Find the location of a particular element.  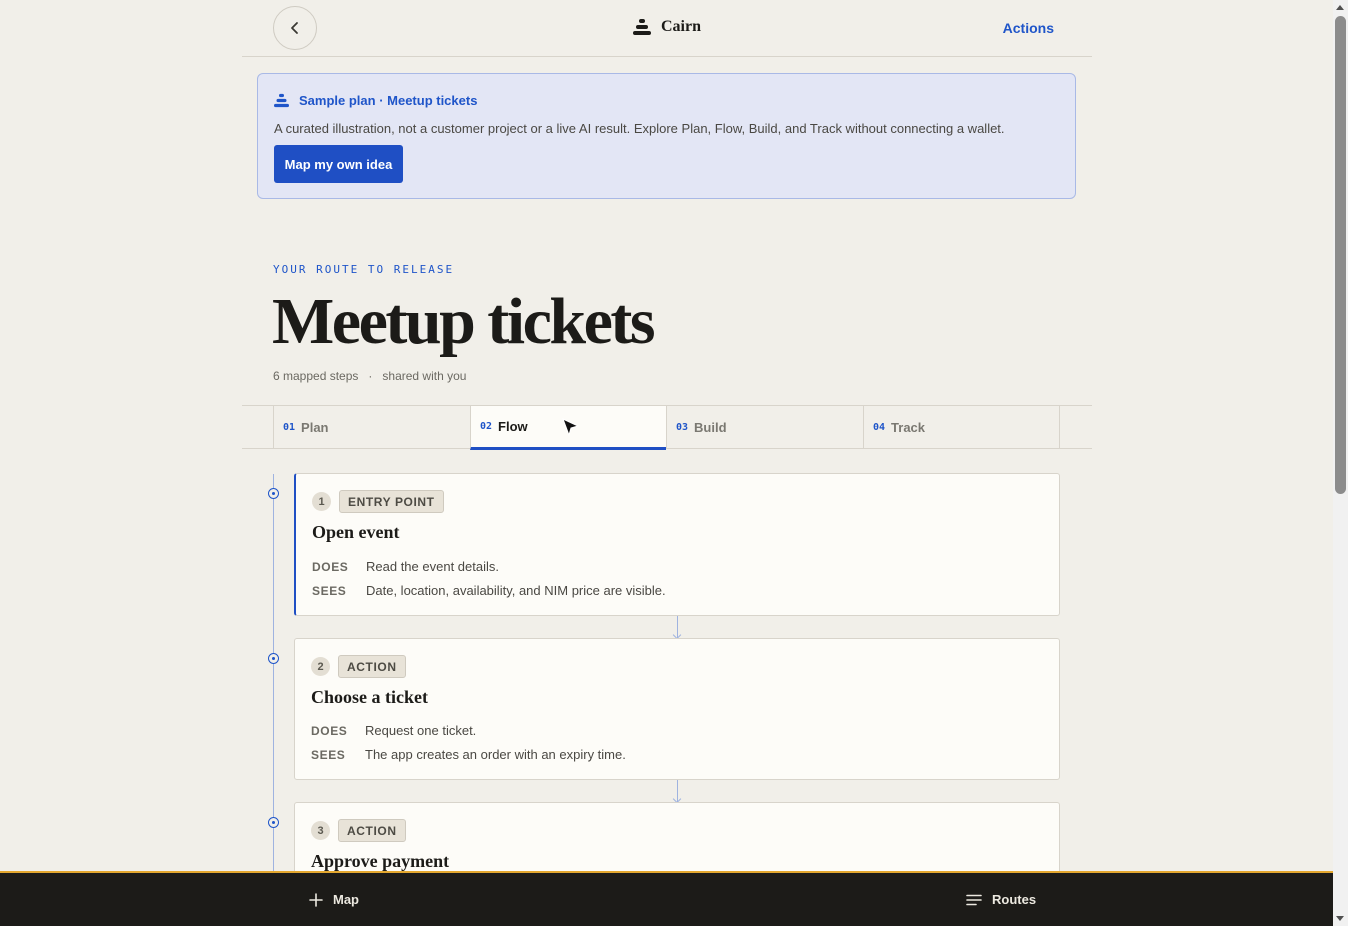

step-does-row: DOES Request one ticket. is located at coordinates (393, 730).